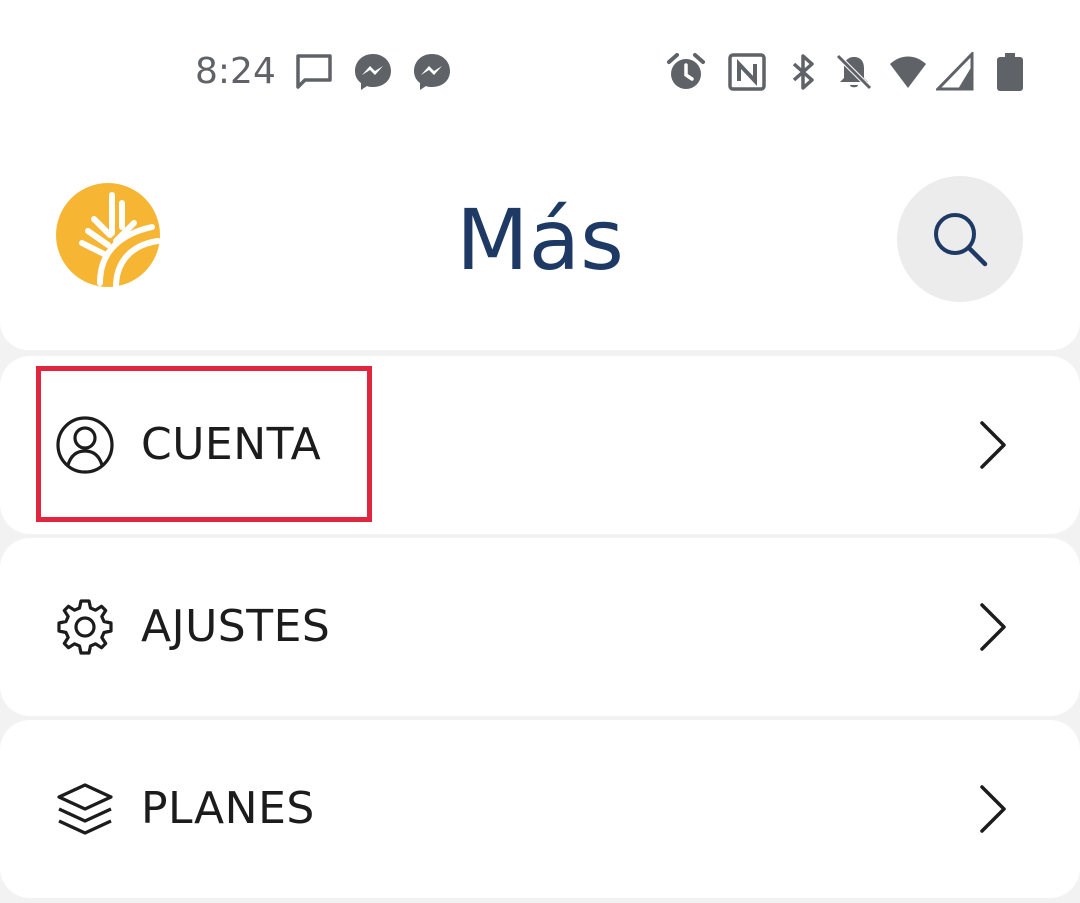  What do you see at coordinates (85, 809) in the screenshot?
I see `layers-icon` at bounding box center [85, 809].